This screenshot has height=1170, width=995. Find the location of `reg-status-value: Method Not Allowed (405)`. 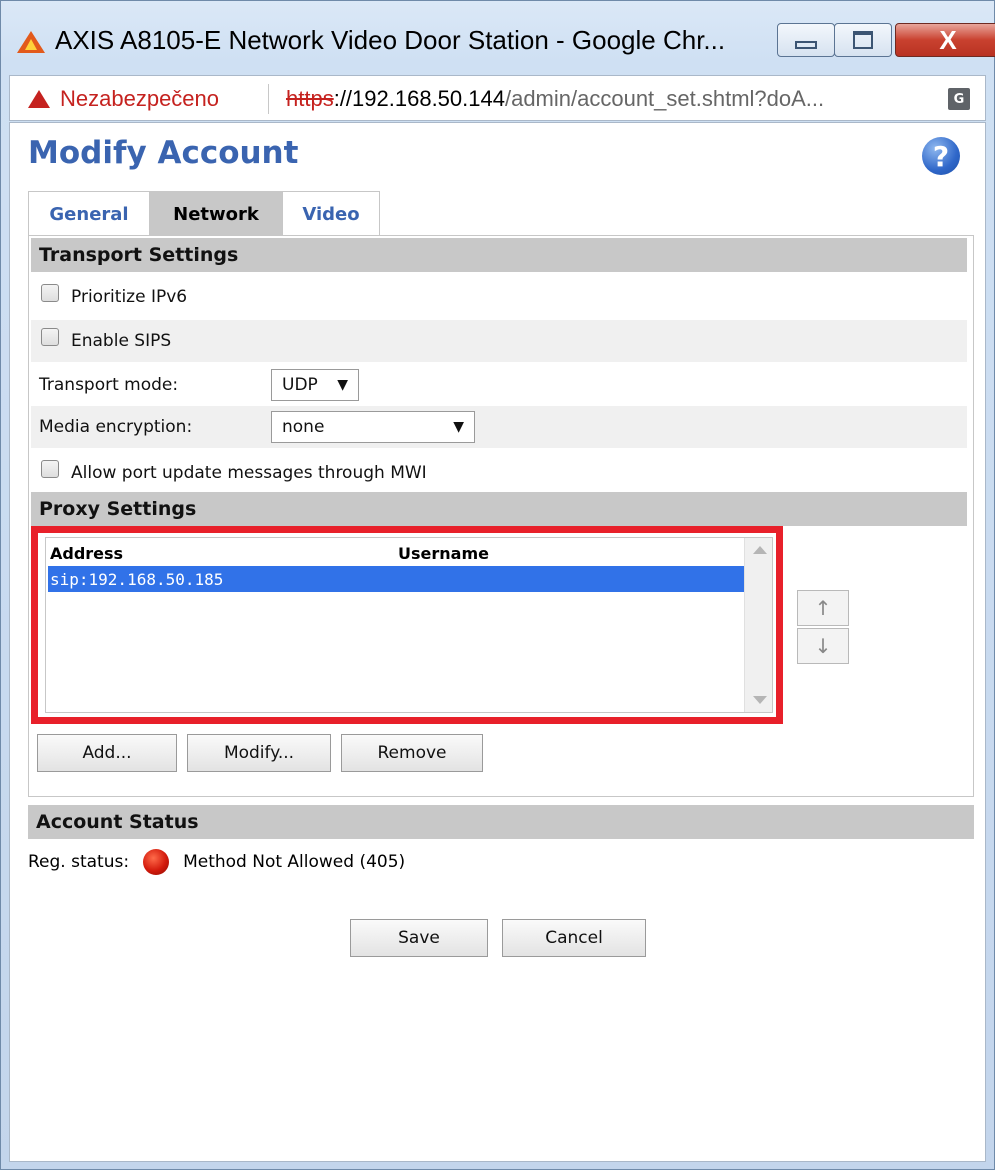

reg-status-value: Method Not Allowed (405) is located at coordinates (294, 862).